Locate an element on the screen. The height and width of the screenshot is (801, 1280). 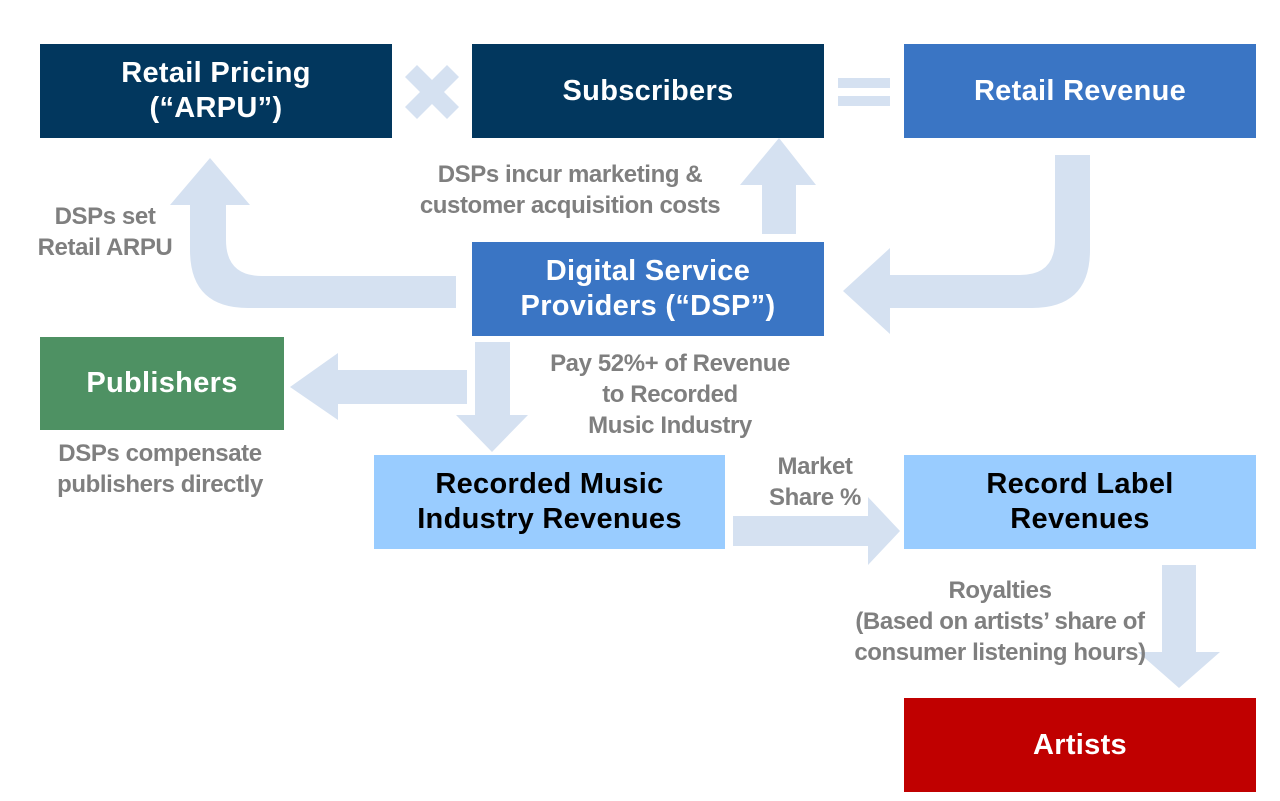
arrow-to-publishers is located at coordinates (378, 386).